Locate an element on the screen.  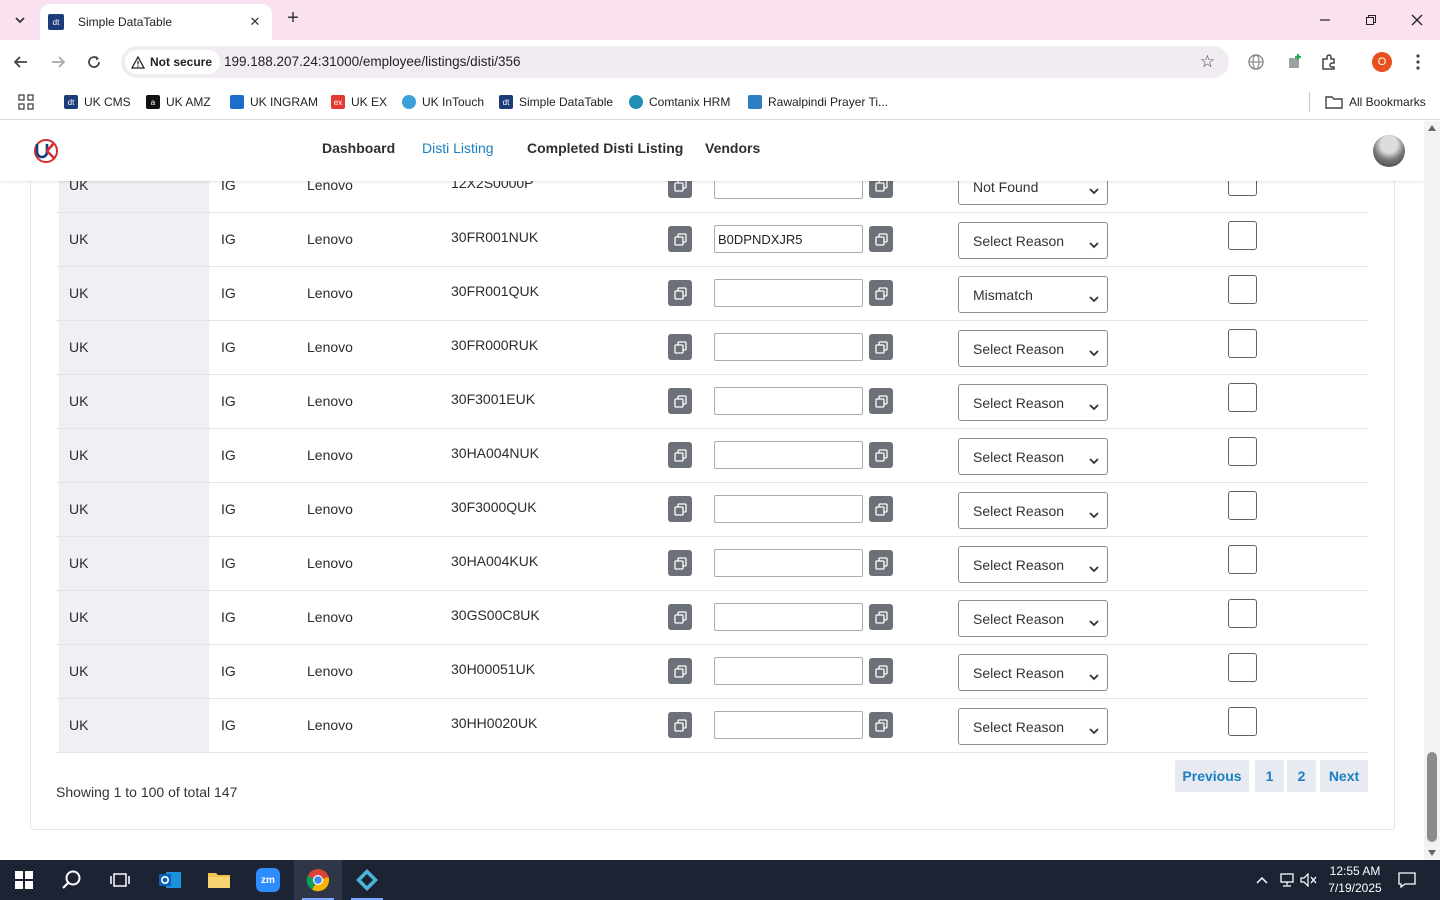
bookmark-star-icon: ☆ is located at coordinates (1207, 62).